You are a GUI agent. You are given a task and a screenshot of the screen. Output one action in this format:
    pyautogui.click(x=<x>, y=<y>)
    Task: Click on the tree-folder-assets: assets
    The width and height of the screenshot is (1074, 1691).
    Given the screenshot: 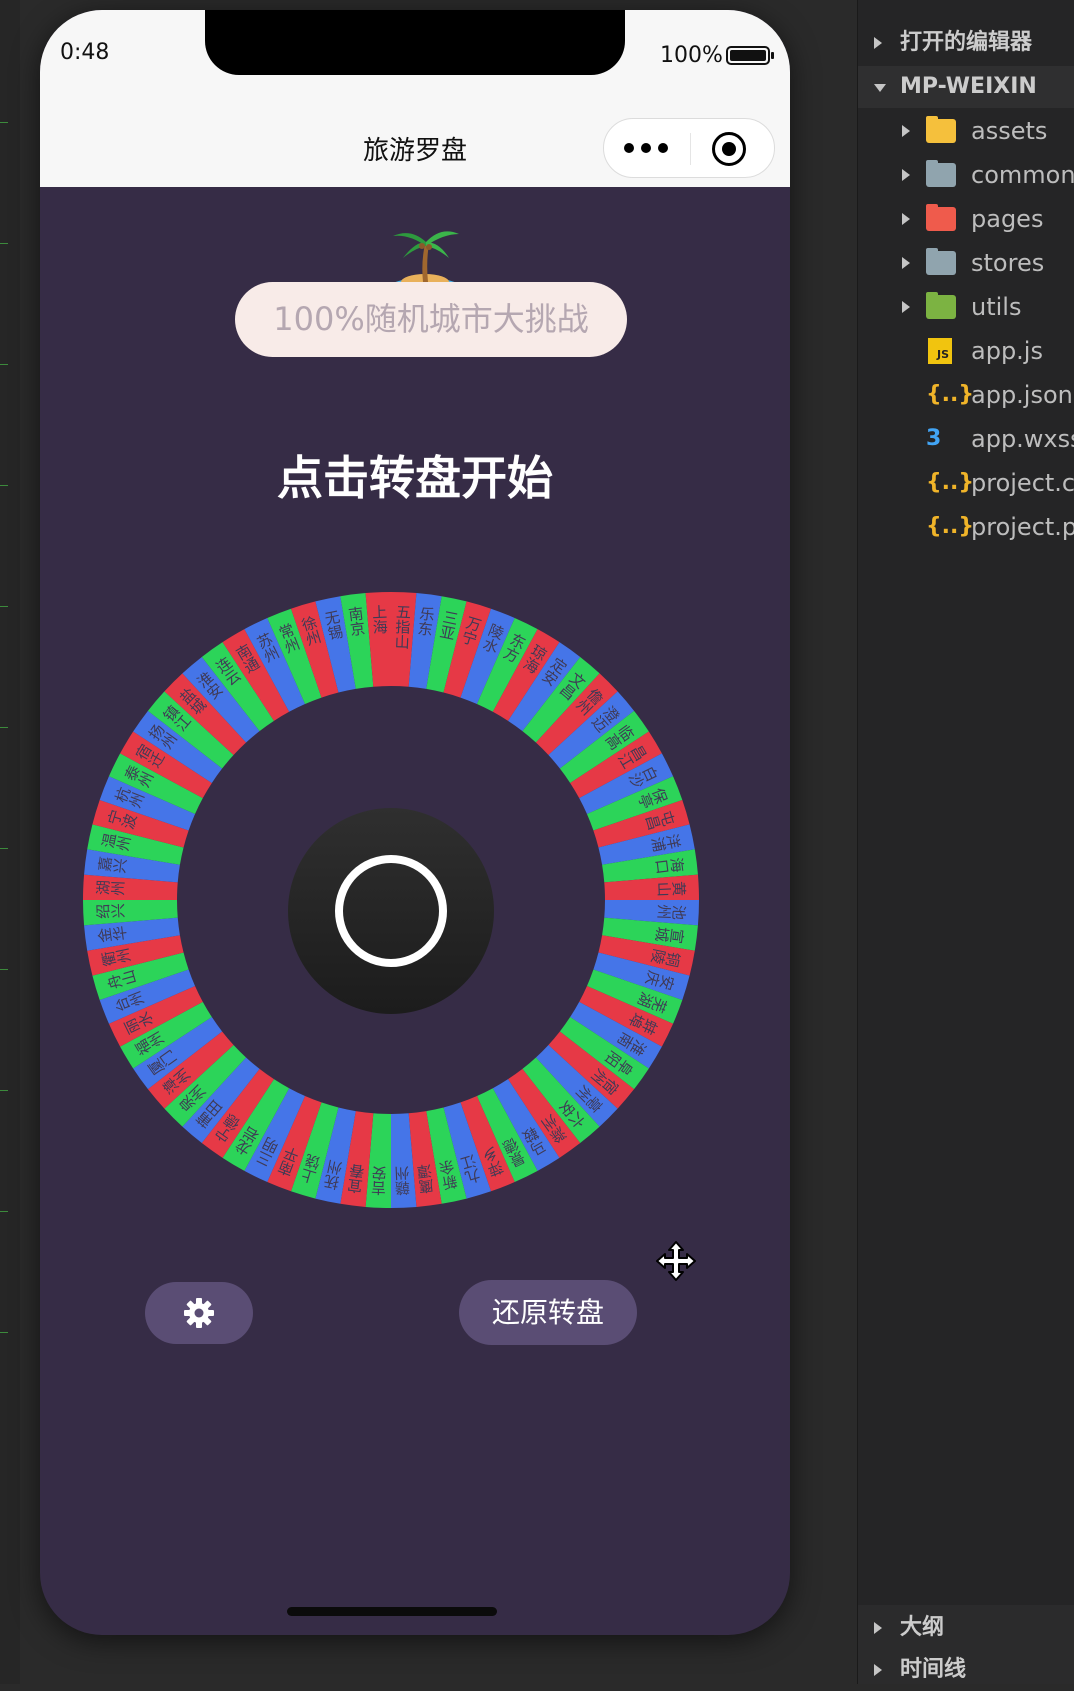 What is the action you would take?
    pyautogui.click(x=966, y=131)
    